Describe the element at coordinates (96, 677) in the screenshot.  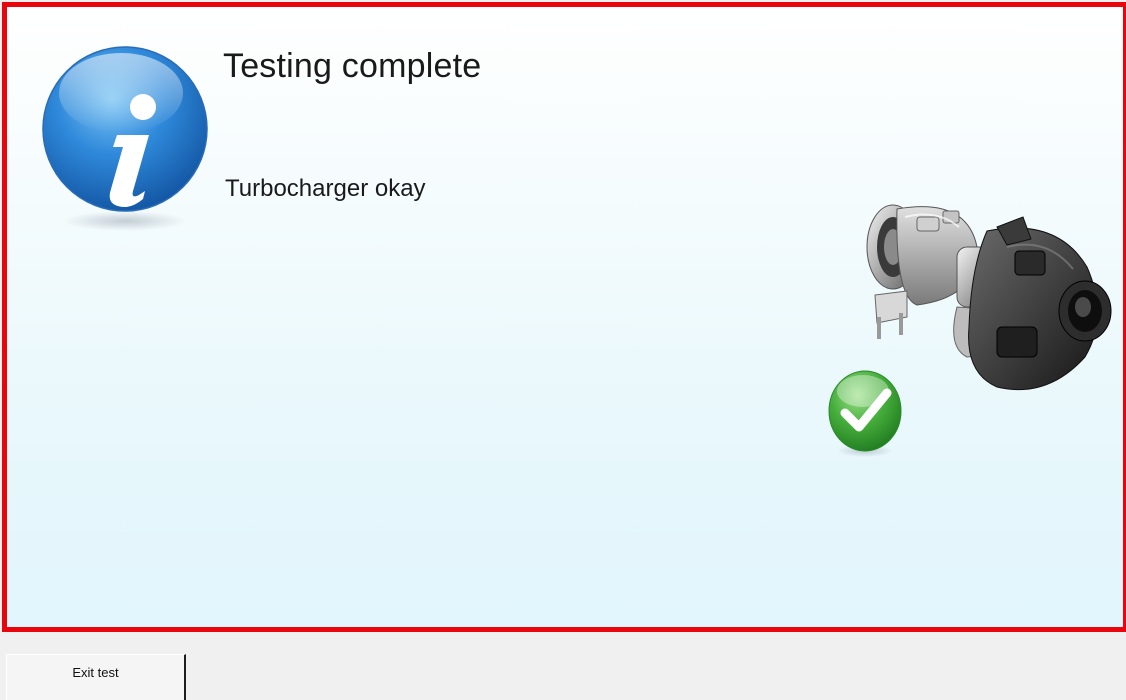
I see `exit-test-button: Exit test` at that location.